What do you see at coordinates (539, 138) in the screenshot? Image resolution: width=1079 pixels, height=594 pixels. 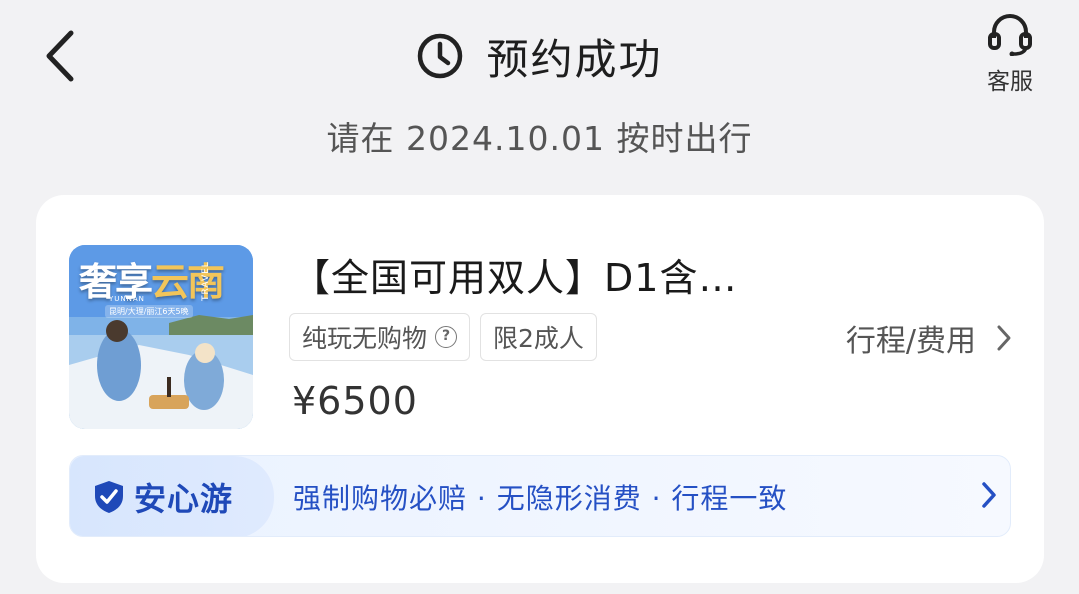 I see `departure-date-notice: 请在 2024.10.01 按时出行` at bounding box center [539, 138].